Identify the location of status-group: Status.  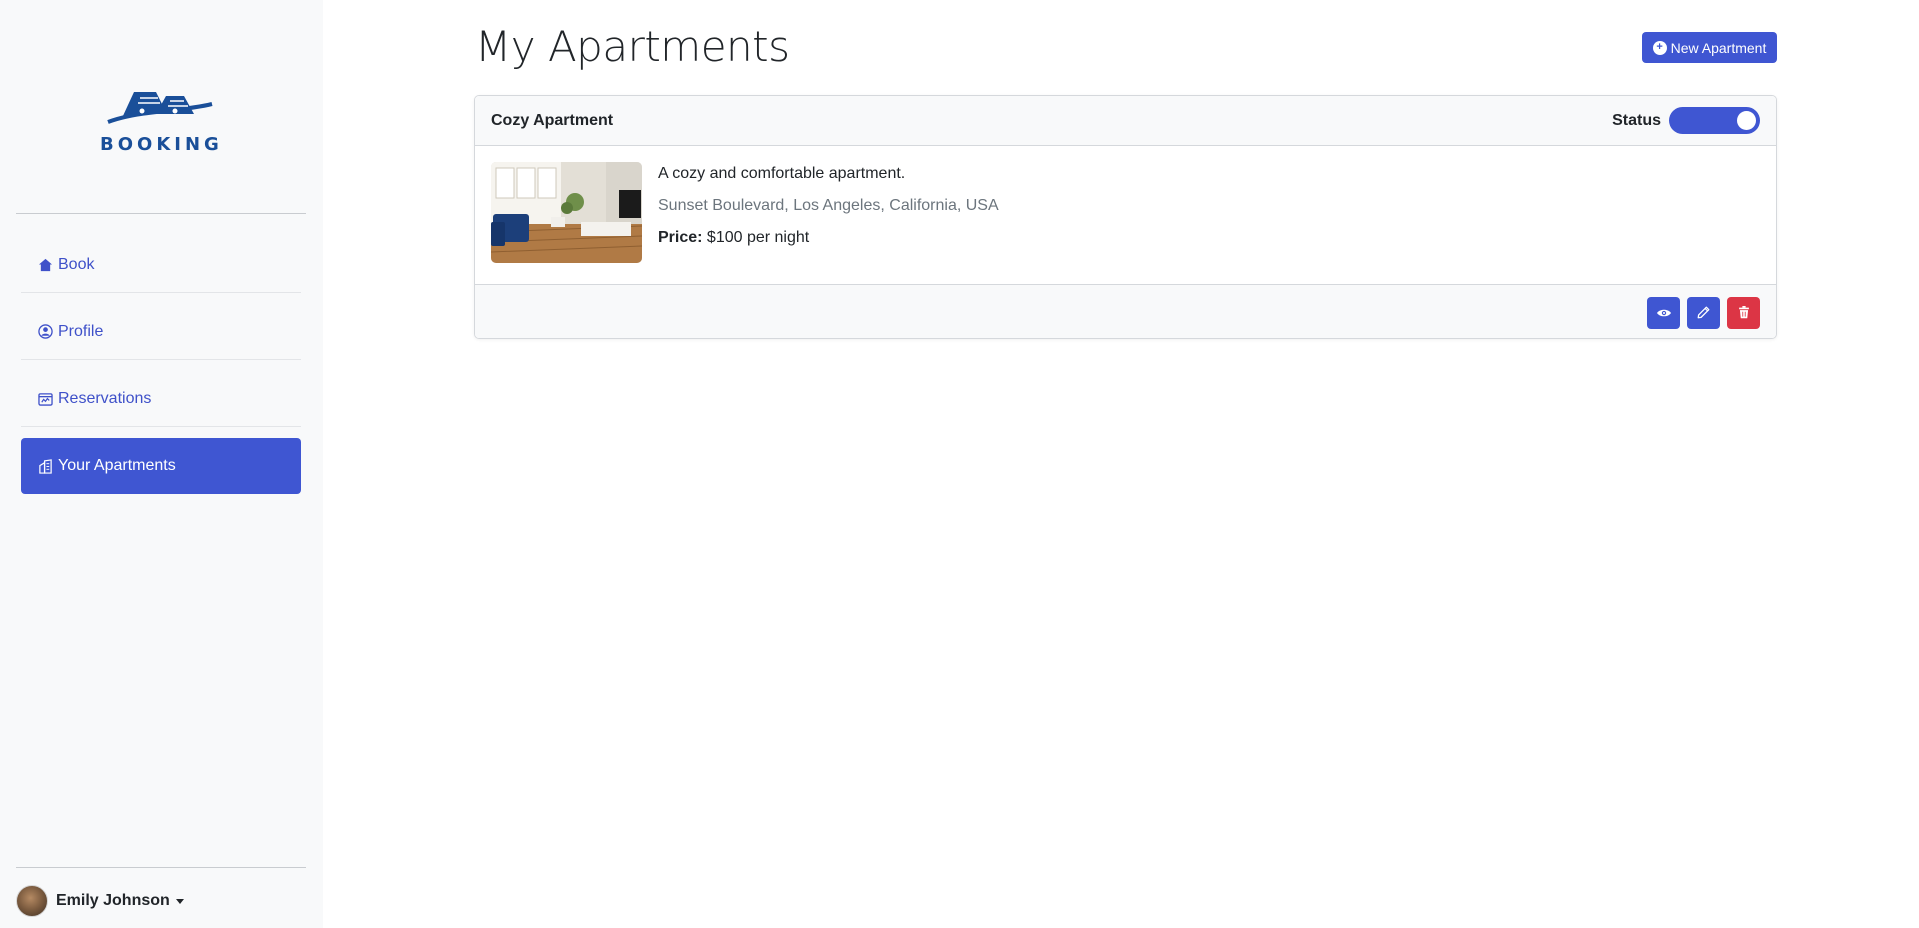
(1686, 120).